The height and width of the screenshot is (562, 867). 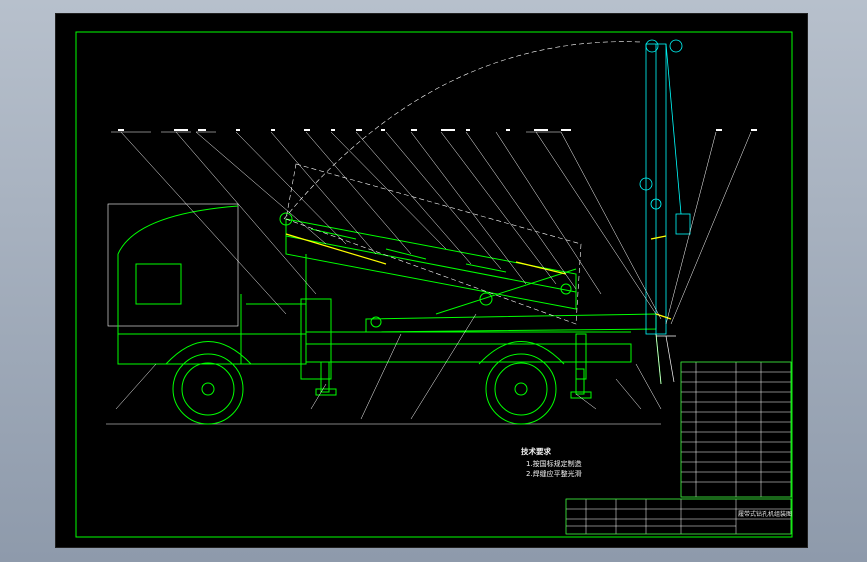 I want to click on tech-requirement-2: 2.焊缝应平整光滑, so click(x=554, y=474).